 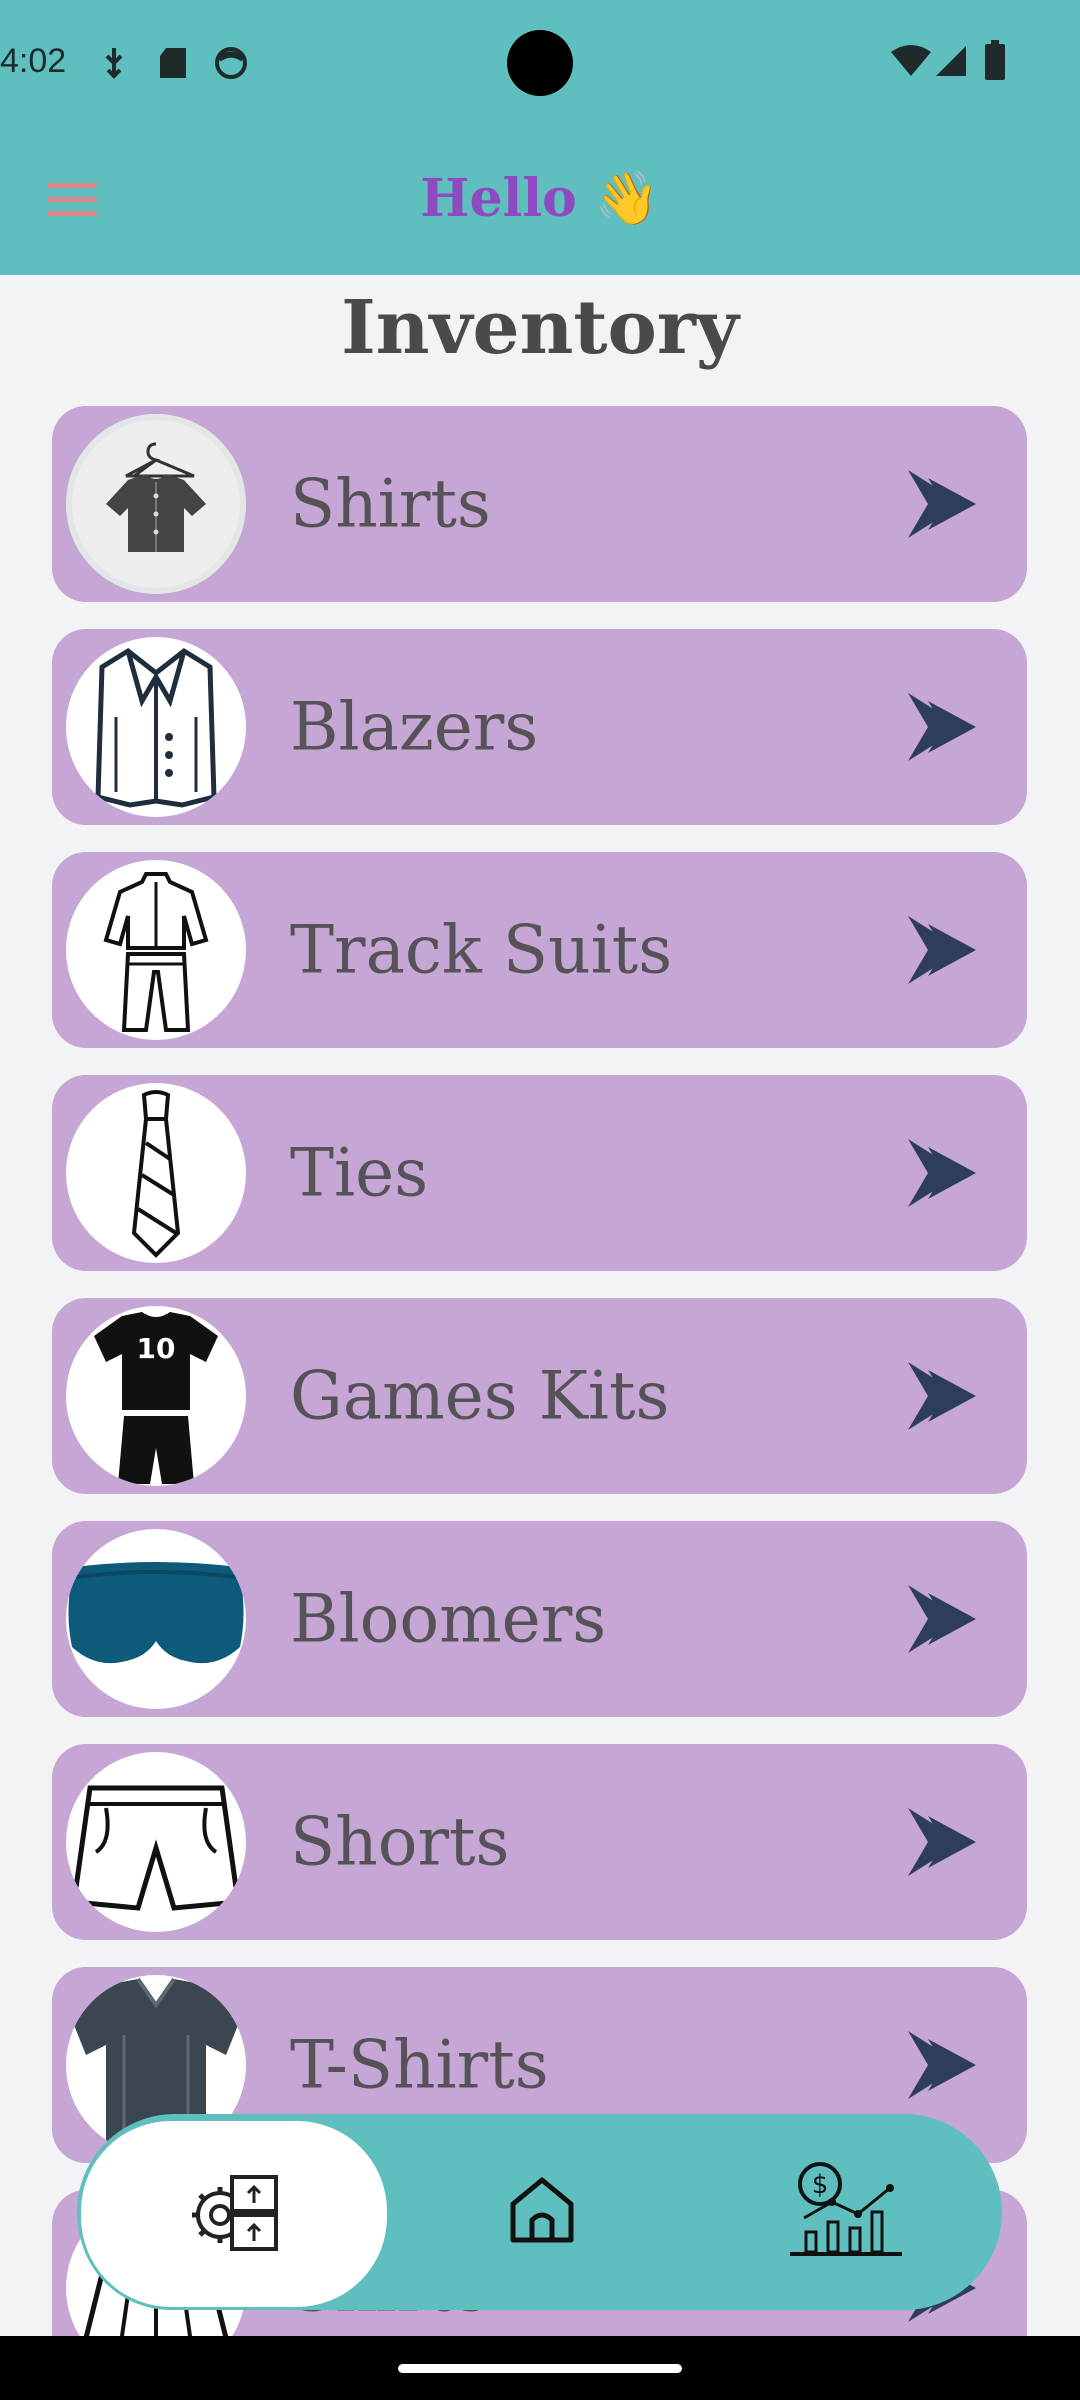 What do you see at coordinates (419, 2065) in the screenshot?
I see `inventory-card-label: T-Shirts` at bounding box center [419, 2065].